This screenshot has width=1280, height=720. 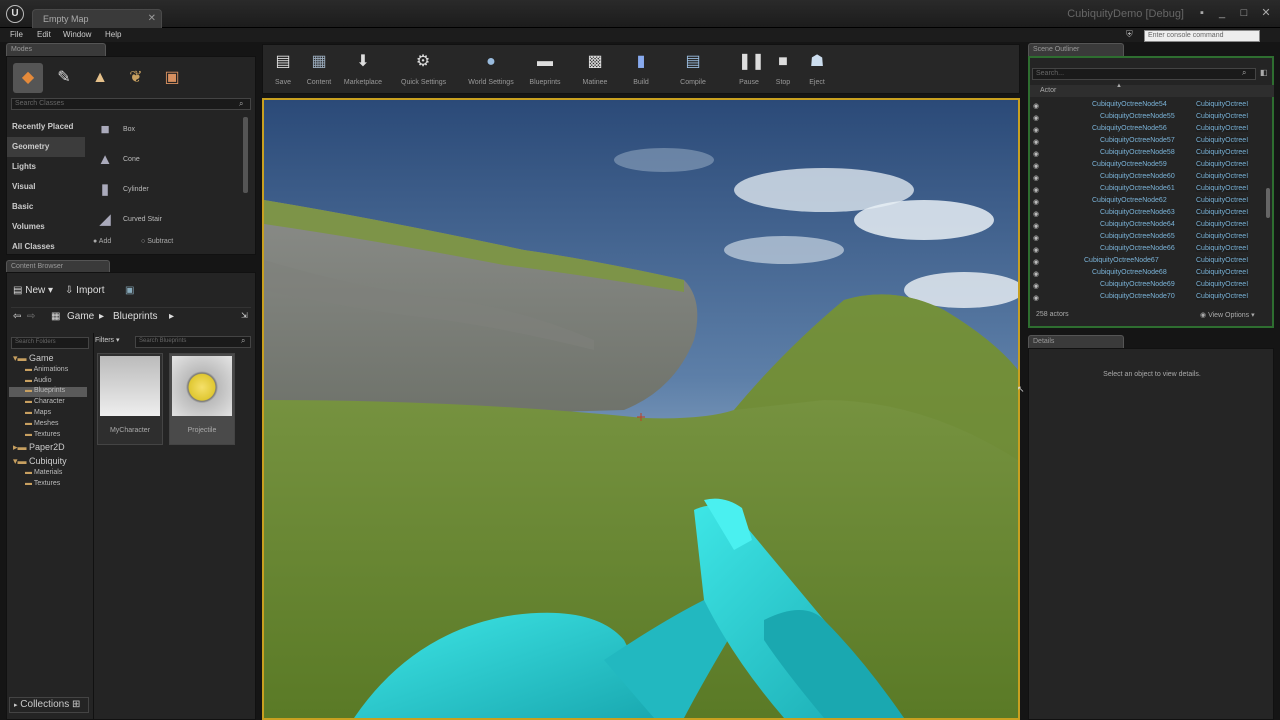 What do you see at coordinates (40, 461) in the screenshot?
I see `tree-cubiquity: ▾▬ Cubiquity` at bounding box center [40, 461].